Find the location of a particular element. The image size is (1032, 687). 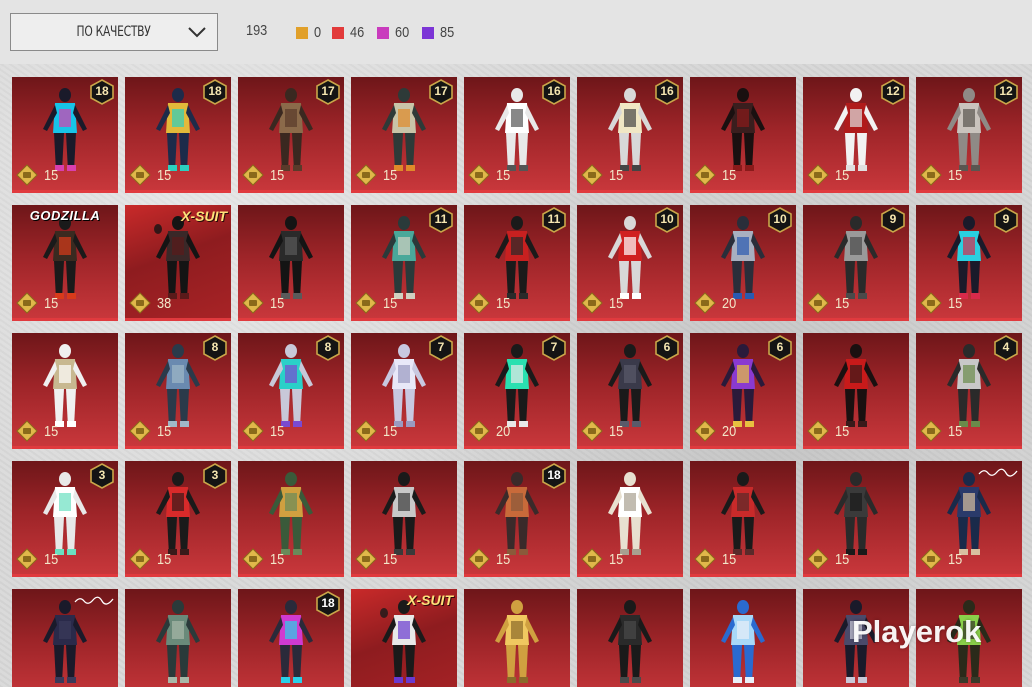

outfit-card: 10 20 is located at coordinates (743, 263).